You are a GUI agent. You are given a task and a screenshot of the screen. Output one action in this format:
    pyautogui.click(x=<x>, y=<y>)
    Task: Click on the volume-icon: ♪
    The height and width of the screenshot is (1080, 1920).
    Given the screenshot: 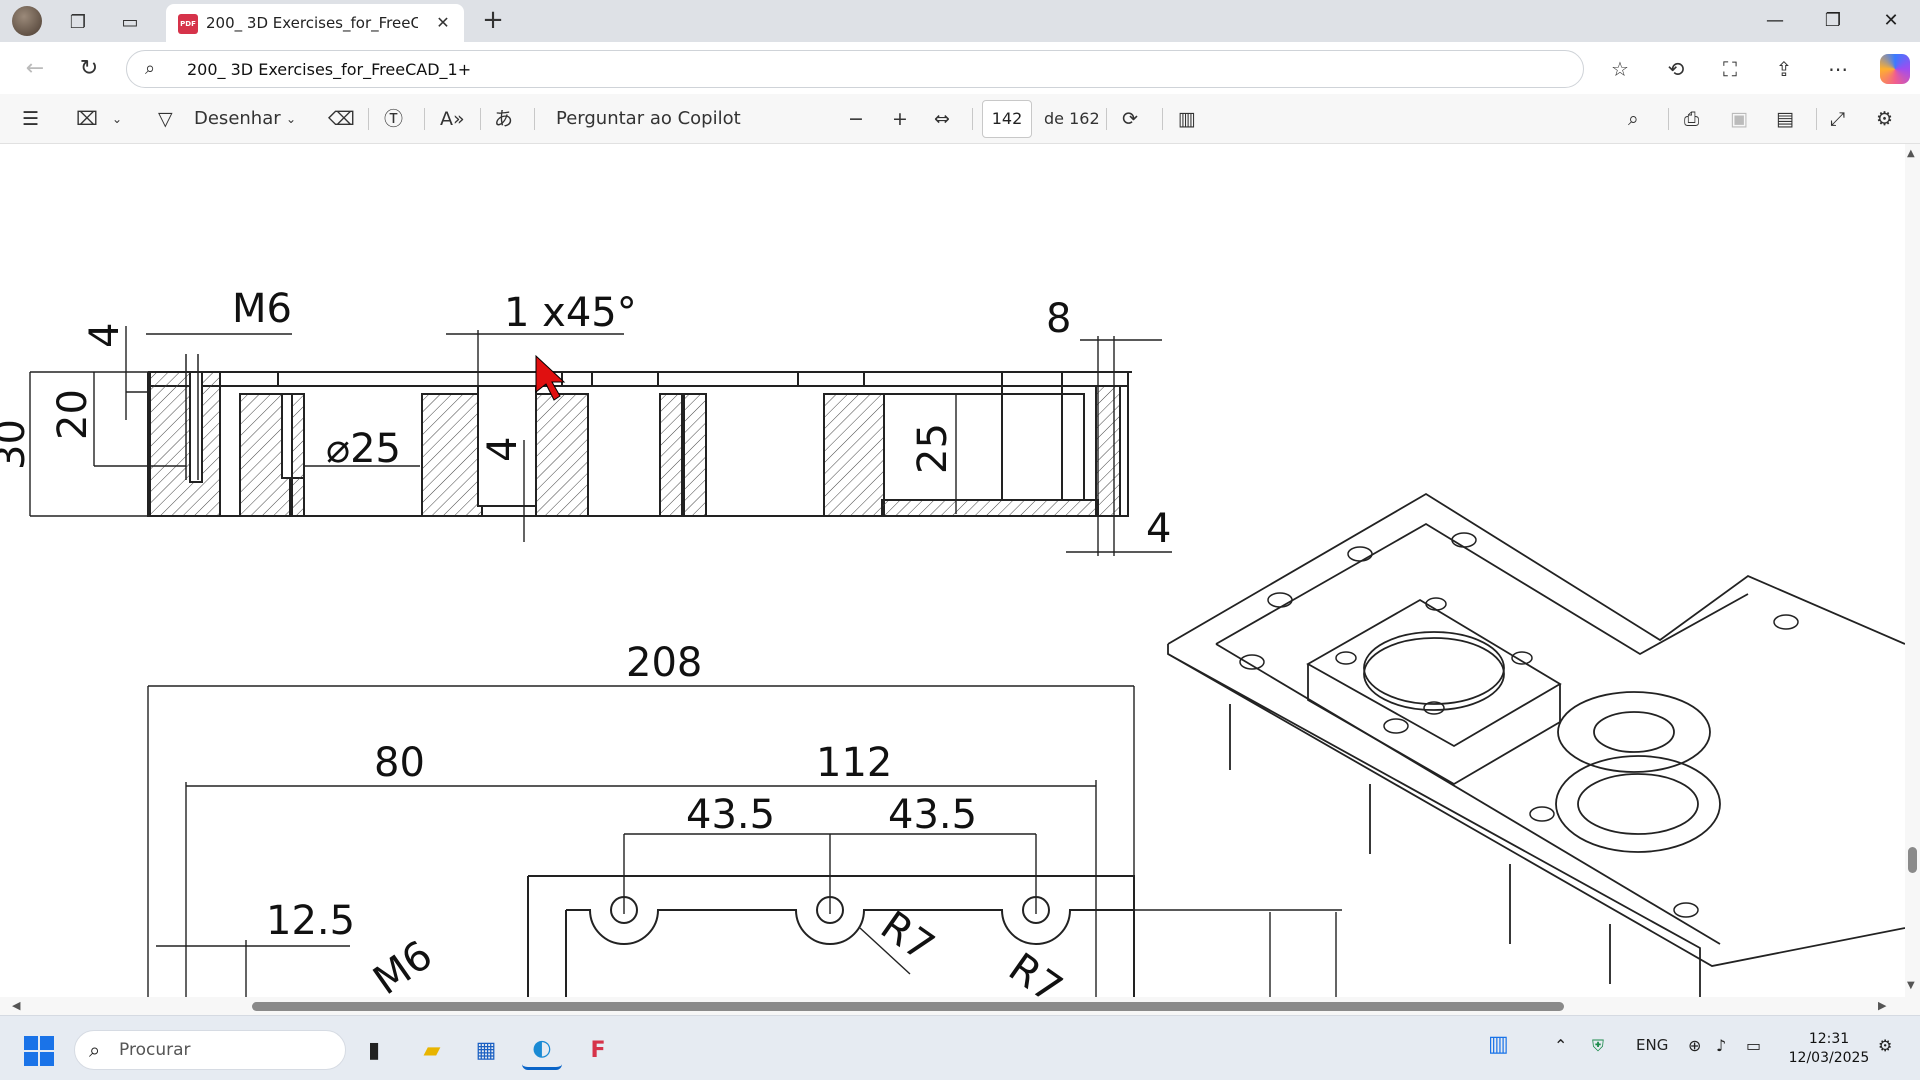 What is the action you would take?
    pyautogui.click(x=1721, y=1045)
    